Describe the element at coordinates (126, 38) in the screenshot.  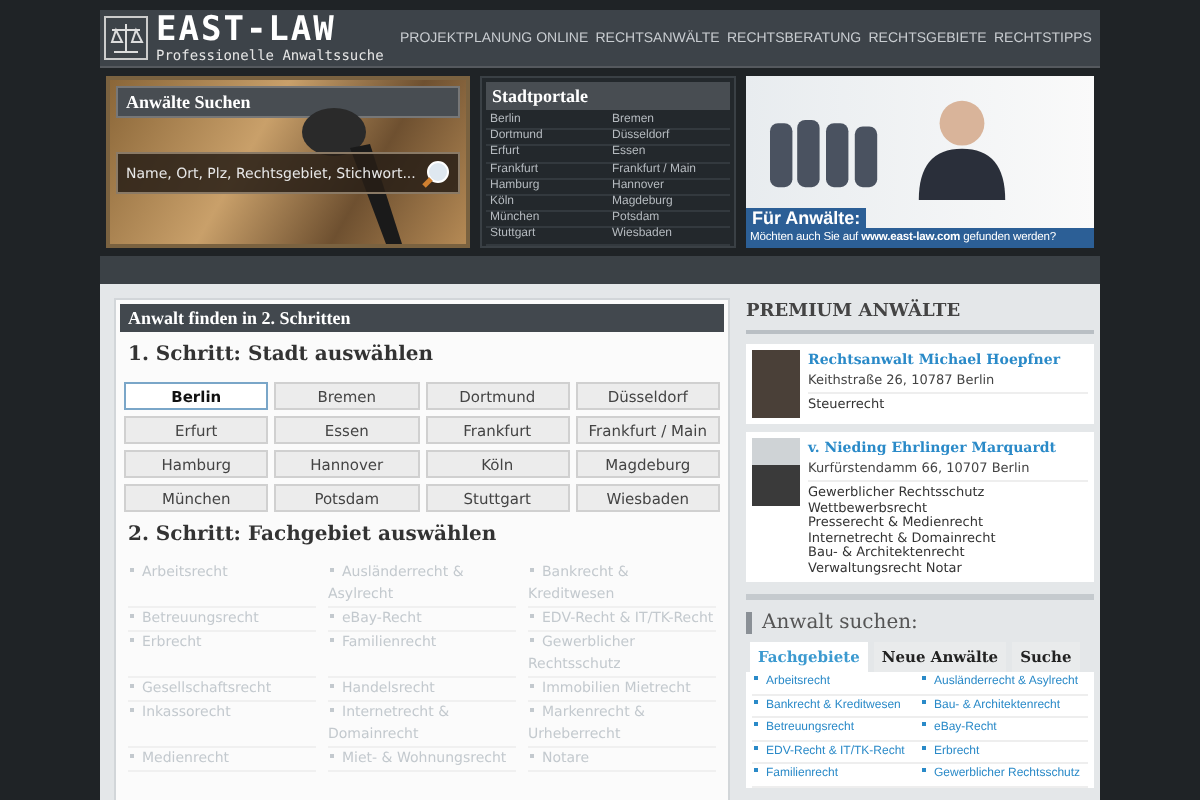
I see `scales-icon` at that location.